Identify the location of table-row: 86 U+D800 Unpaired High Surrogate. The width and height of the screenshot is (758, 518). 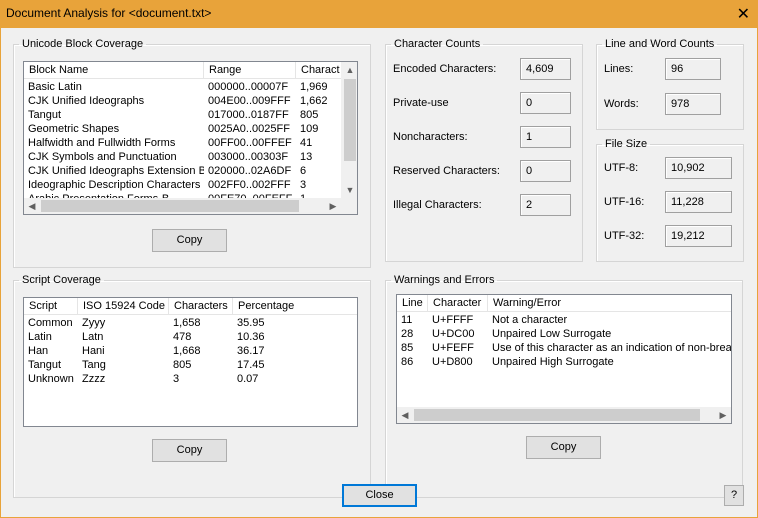
(564, 362).